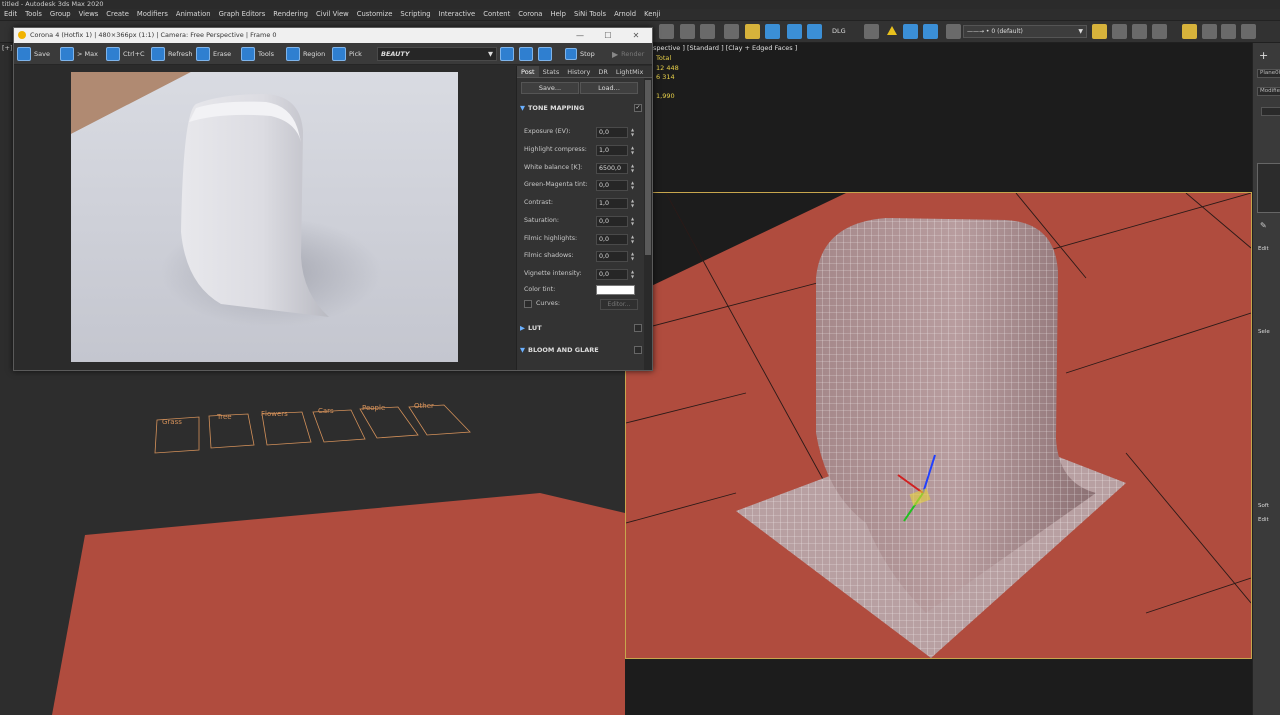 This screenshot has width=1280, height=715. I want to click on zoom-out-button, so click(526, 54).